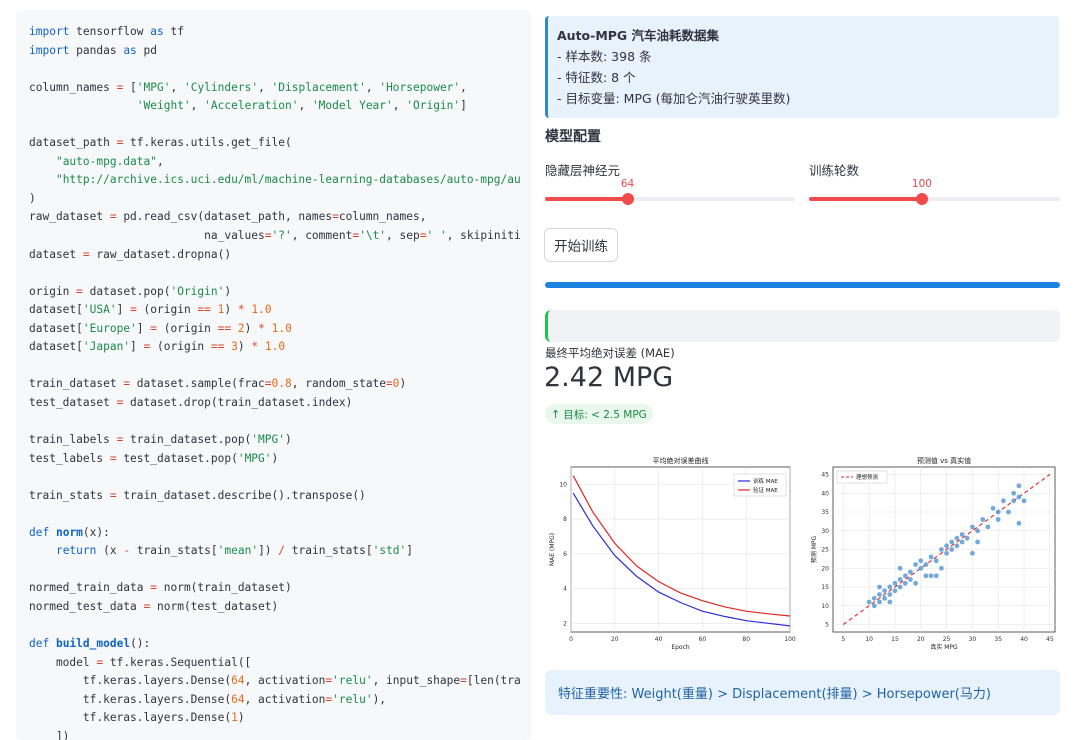 Image resolution: width=1080 pixels, height=740 pixels. What do you see at coordinates (382, 217) in the screenshot?
I see `code-token: column_names,` at bounding box center [382, 217].